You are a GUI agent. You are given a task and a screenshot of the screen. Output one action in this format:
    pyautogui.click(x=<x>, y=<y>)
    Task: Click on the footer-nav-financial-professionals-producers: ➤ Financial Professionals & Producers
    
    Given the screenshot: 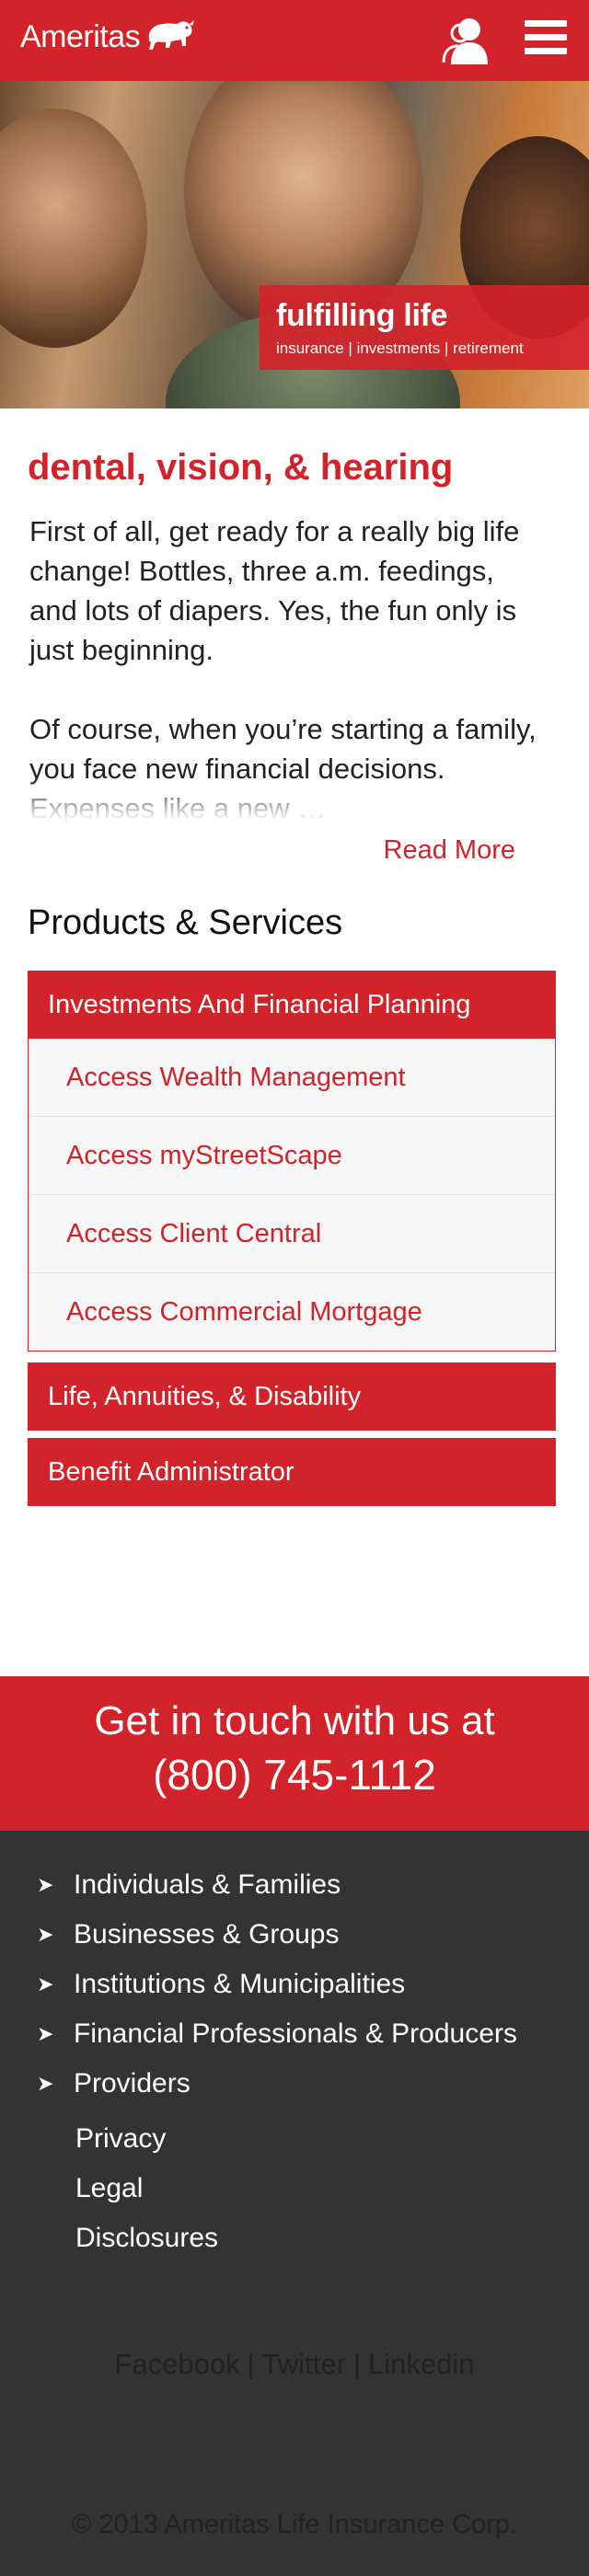 What is the action you would take?
    pyautogui.click(x=277, y=2034)
    